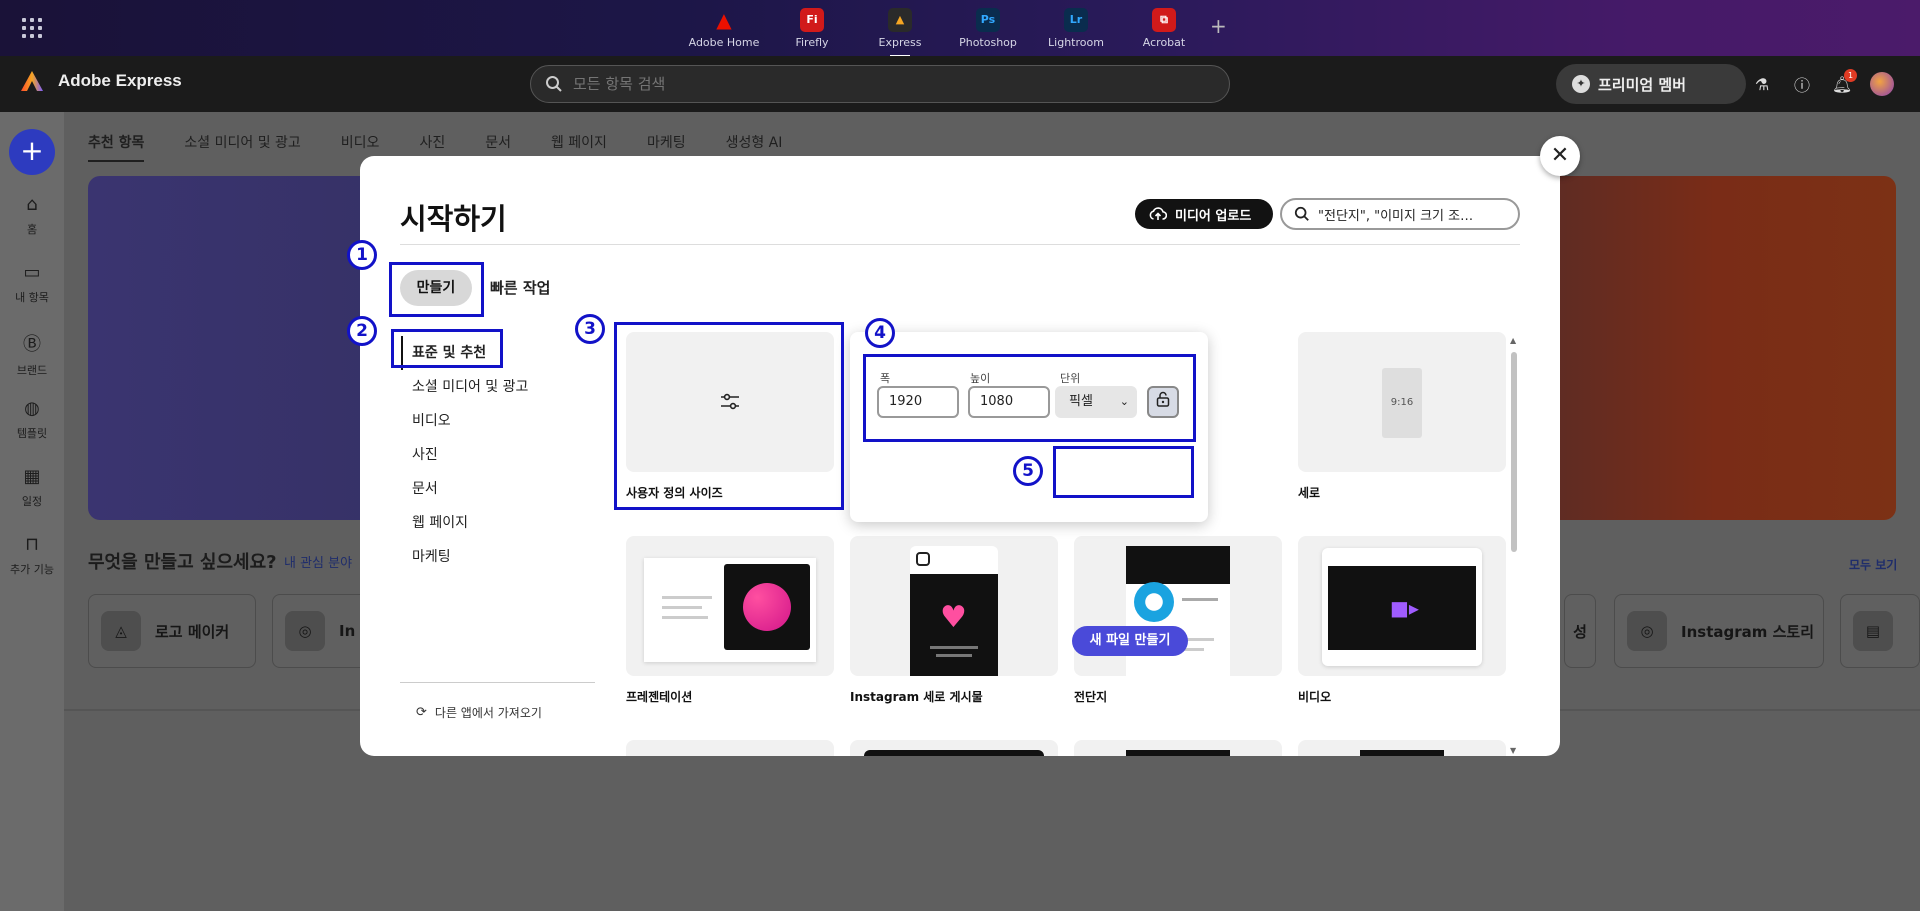  I want to click on rail-item-brand: Ⓑ 브랜드, so click(32, 354).